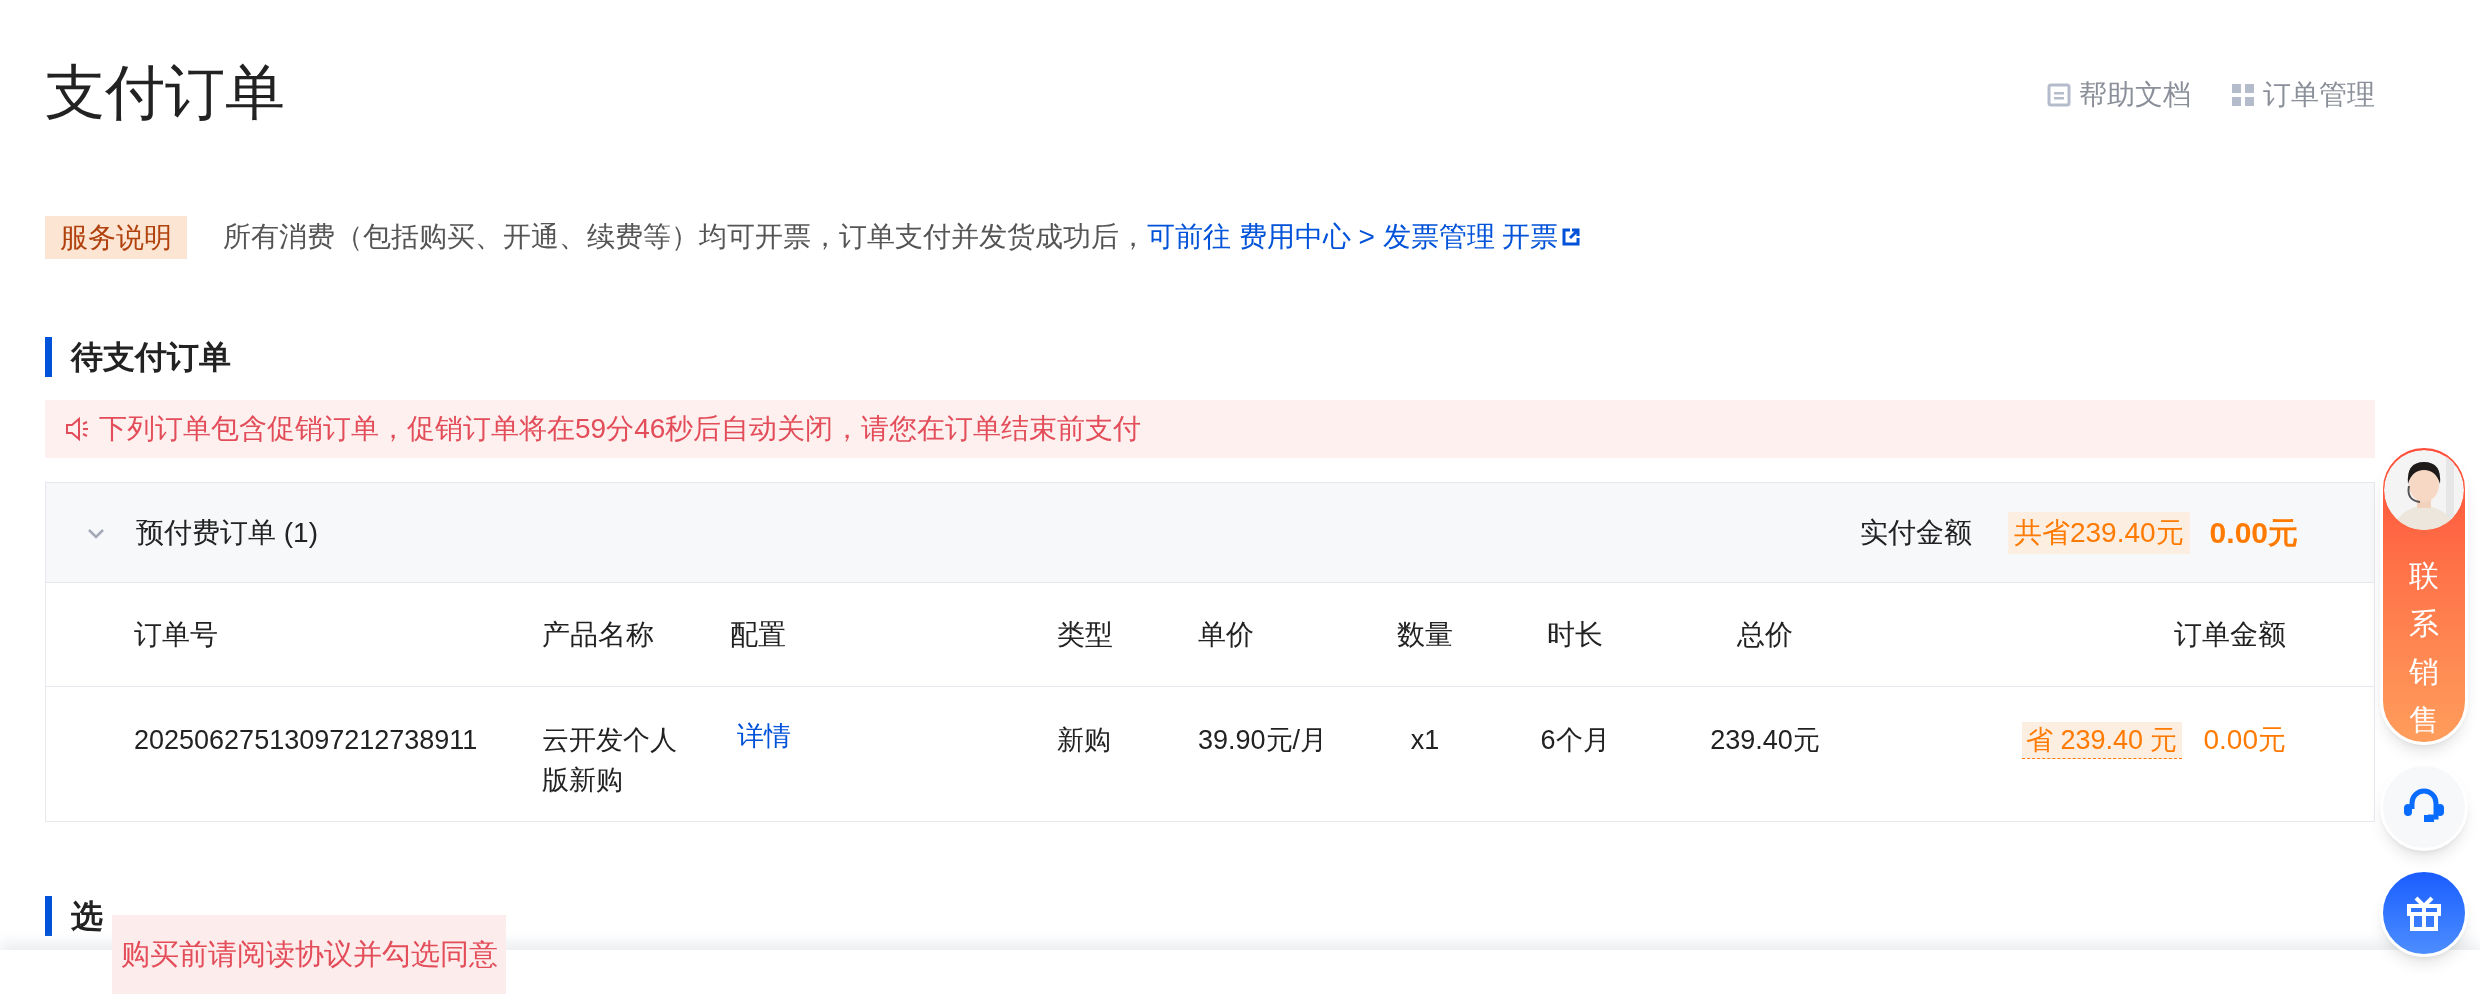  I want to click on promo-alert-text: 下列订单包含促销订单，促销订单将在59分46秒后自动关闭，请您在订单结束前支付, so click(620, 429).